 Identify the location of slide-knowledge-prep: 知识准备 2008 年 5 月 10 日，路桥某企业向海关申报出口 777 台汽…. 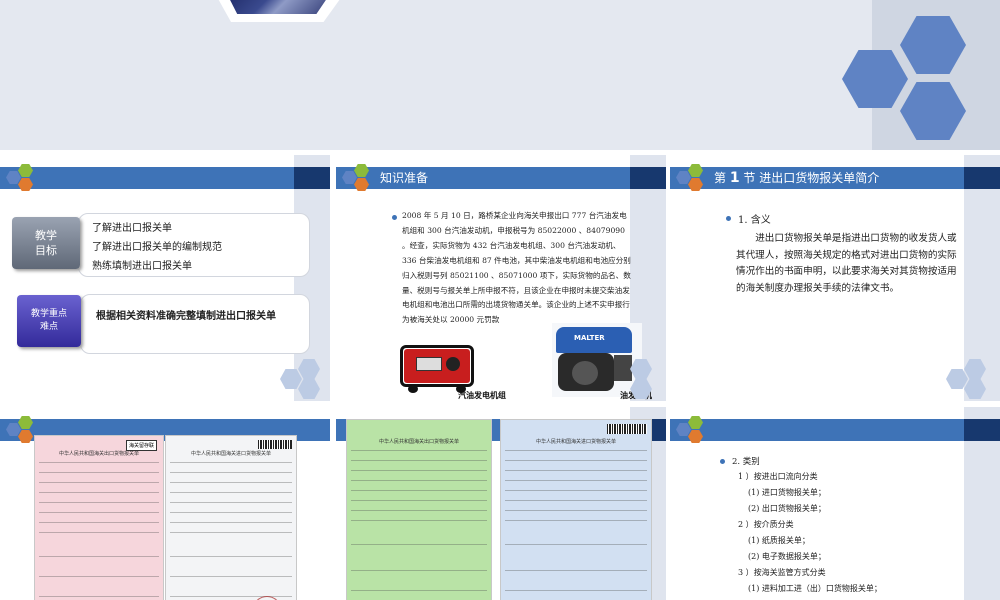
(501, 278).